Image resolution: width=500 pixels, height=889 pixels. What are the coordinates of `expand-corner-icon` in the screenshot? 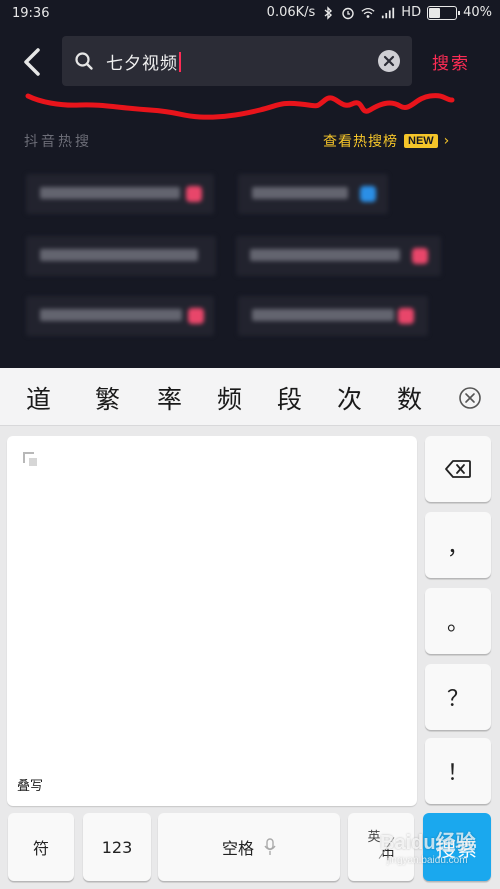 It's located at (31, 460).